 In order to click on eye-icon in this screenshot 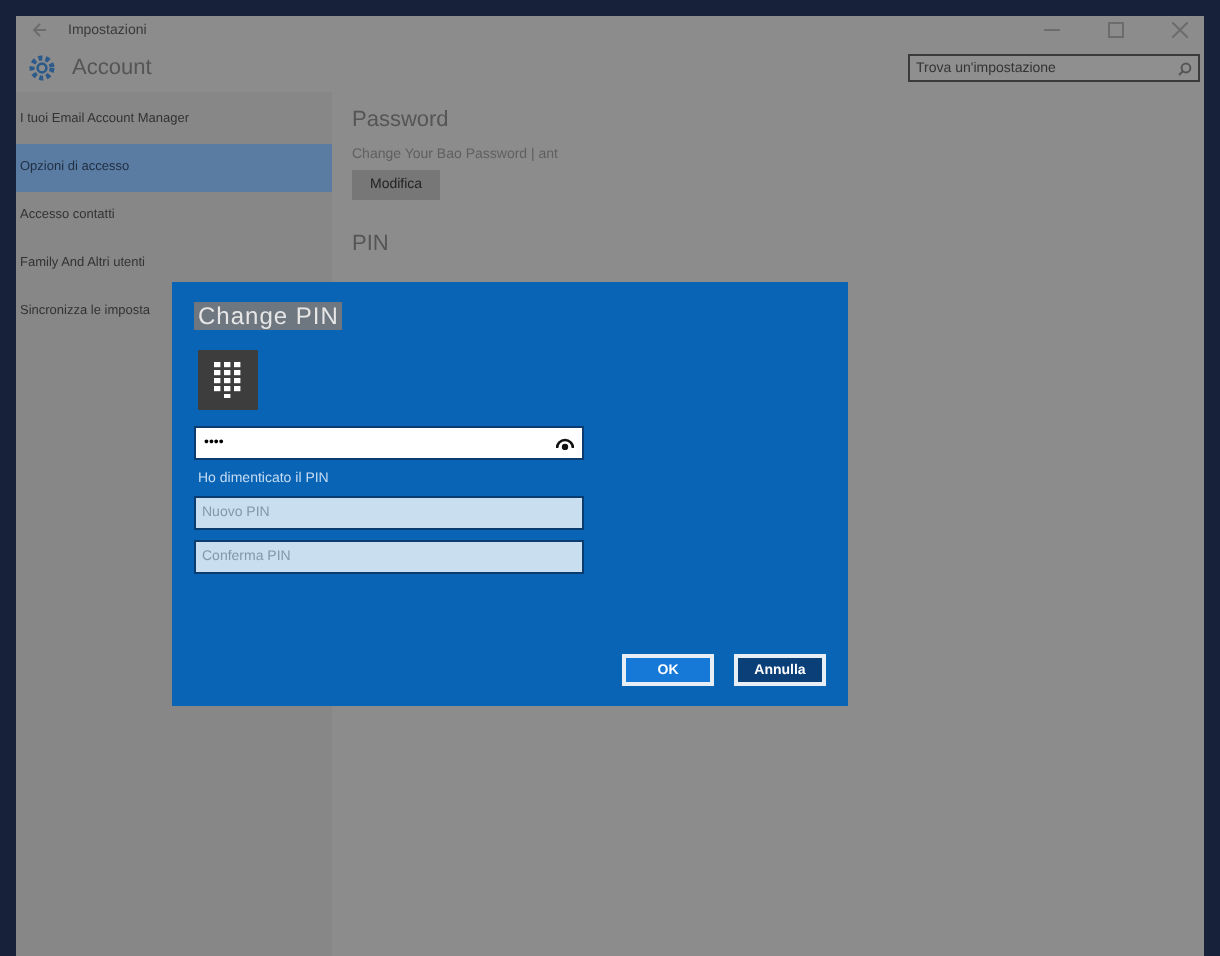, I will do `click(565, 443)`.